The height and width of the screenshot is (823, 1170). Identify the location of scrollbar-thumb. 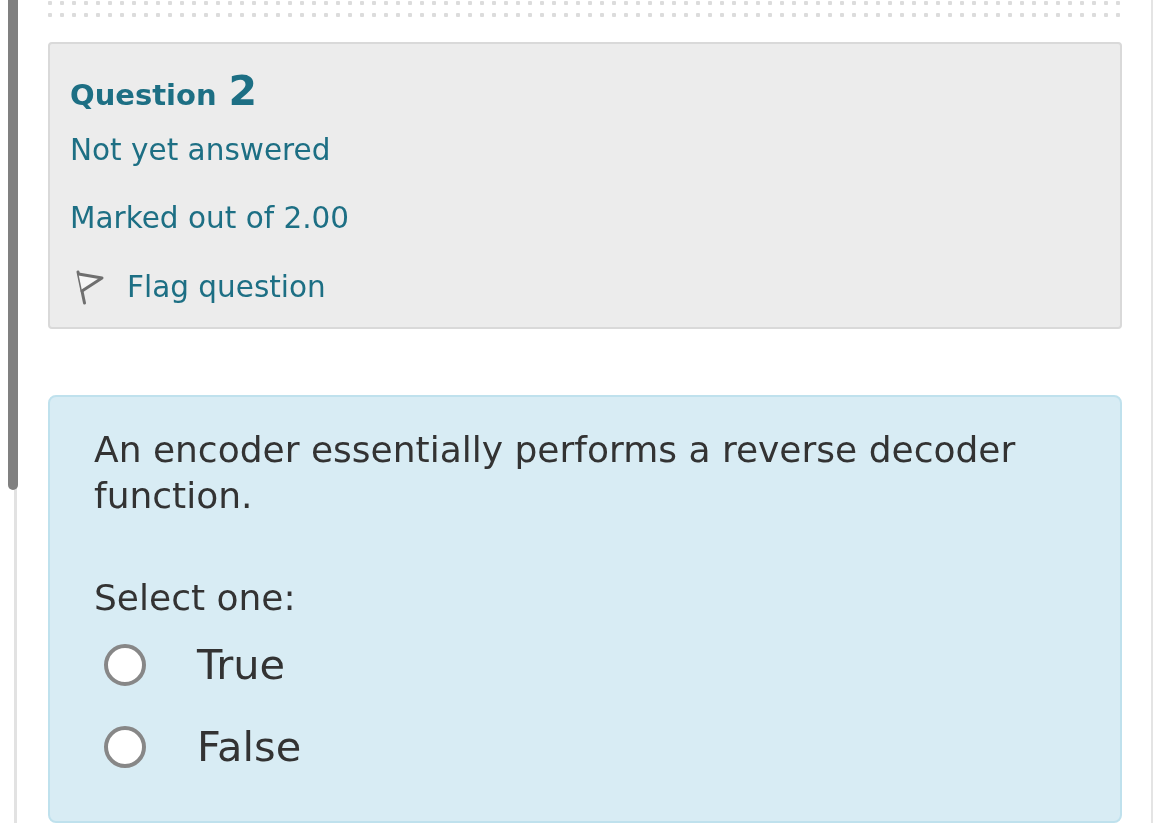
(13, 245).